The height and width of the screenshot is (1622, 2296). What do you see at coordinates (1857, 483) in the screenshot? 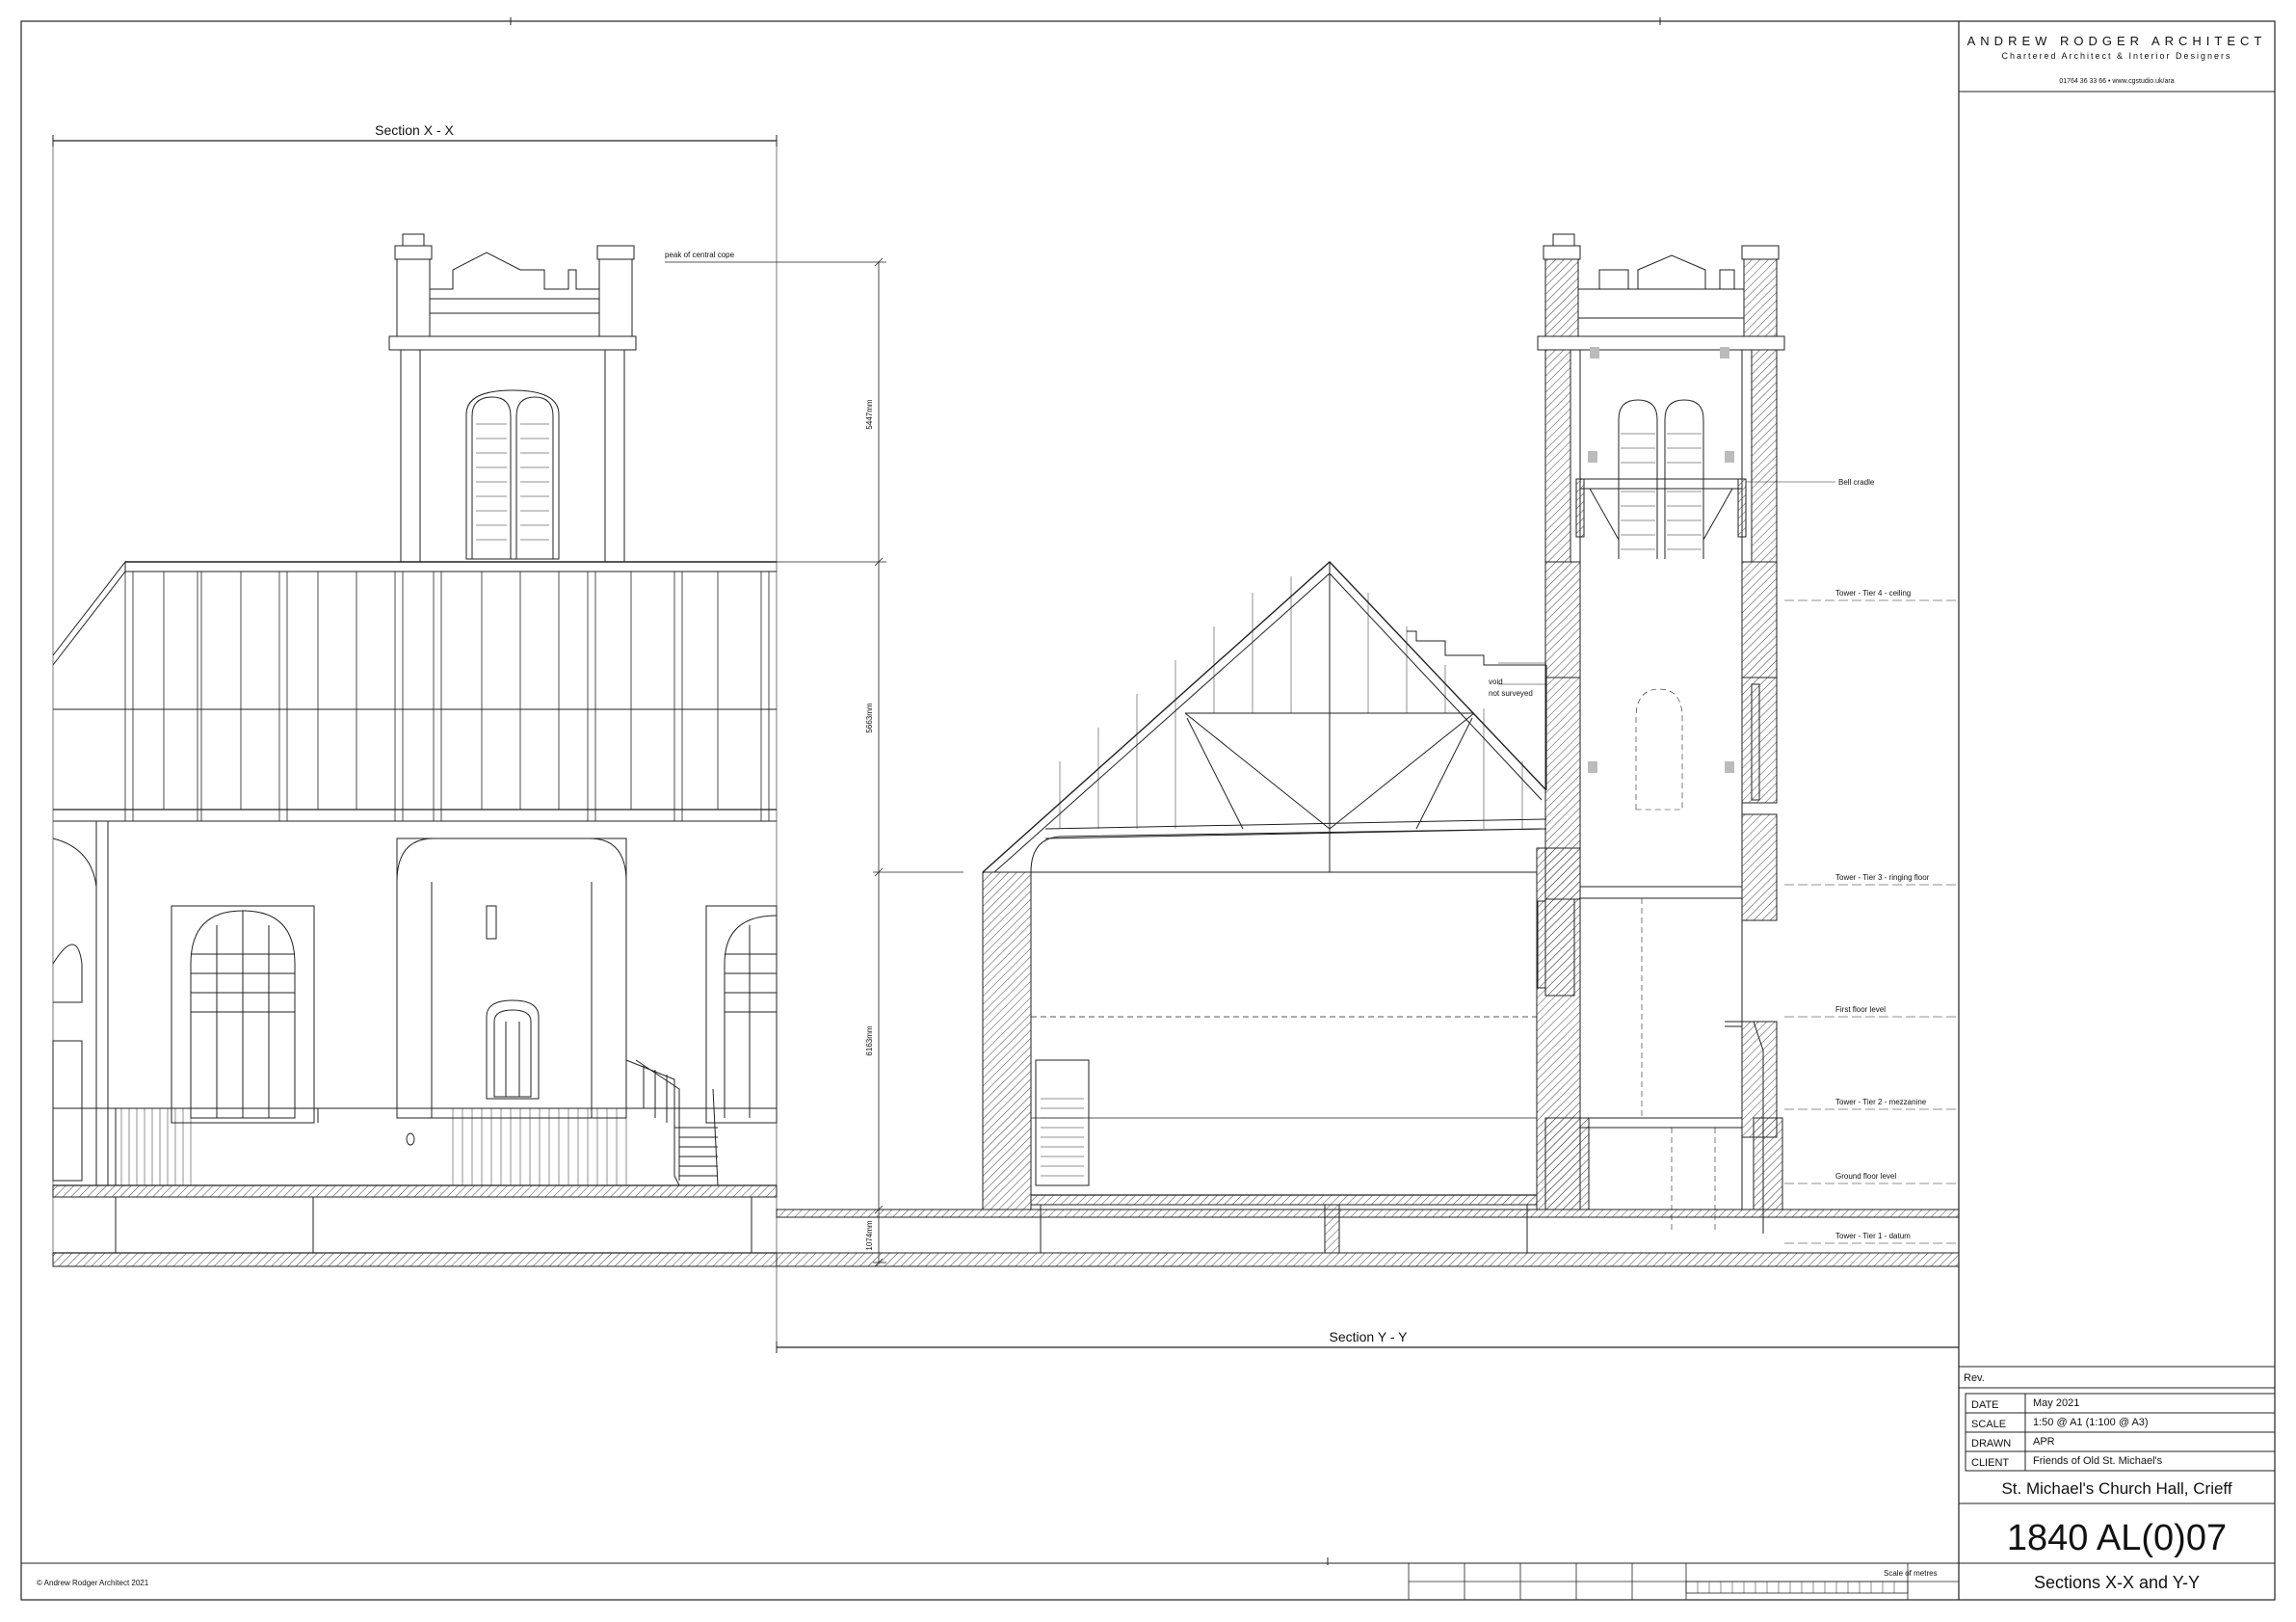
I see `note-bell-cradle: Bell cradle` at bounding box center [1857, 483].